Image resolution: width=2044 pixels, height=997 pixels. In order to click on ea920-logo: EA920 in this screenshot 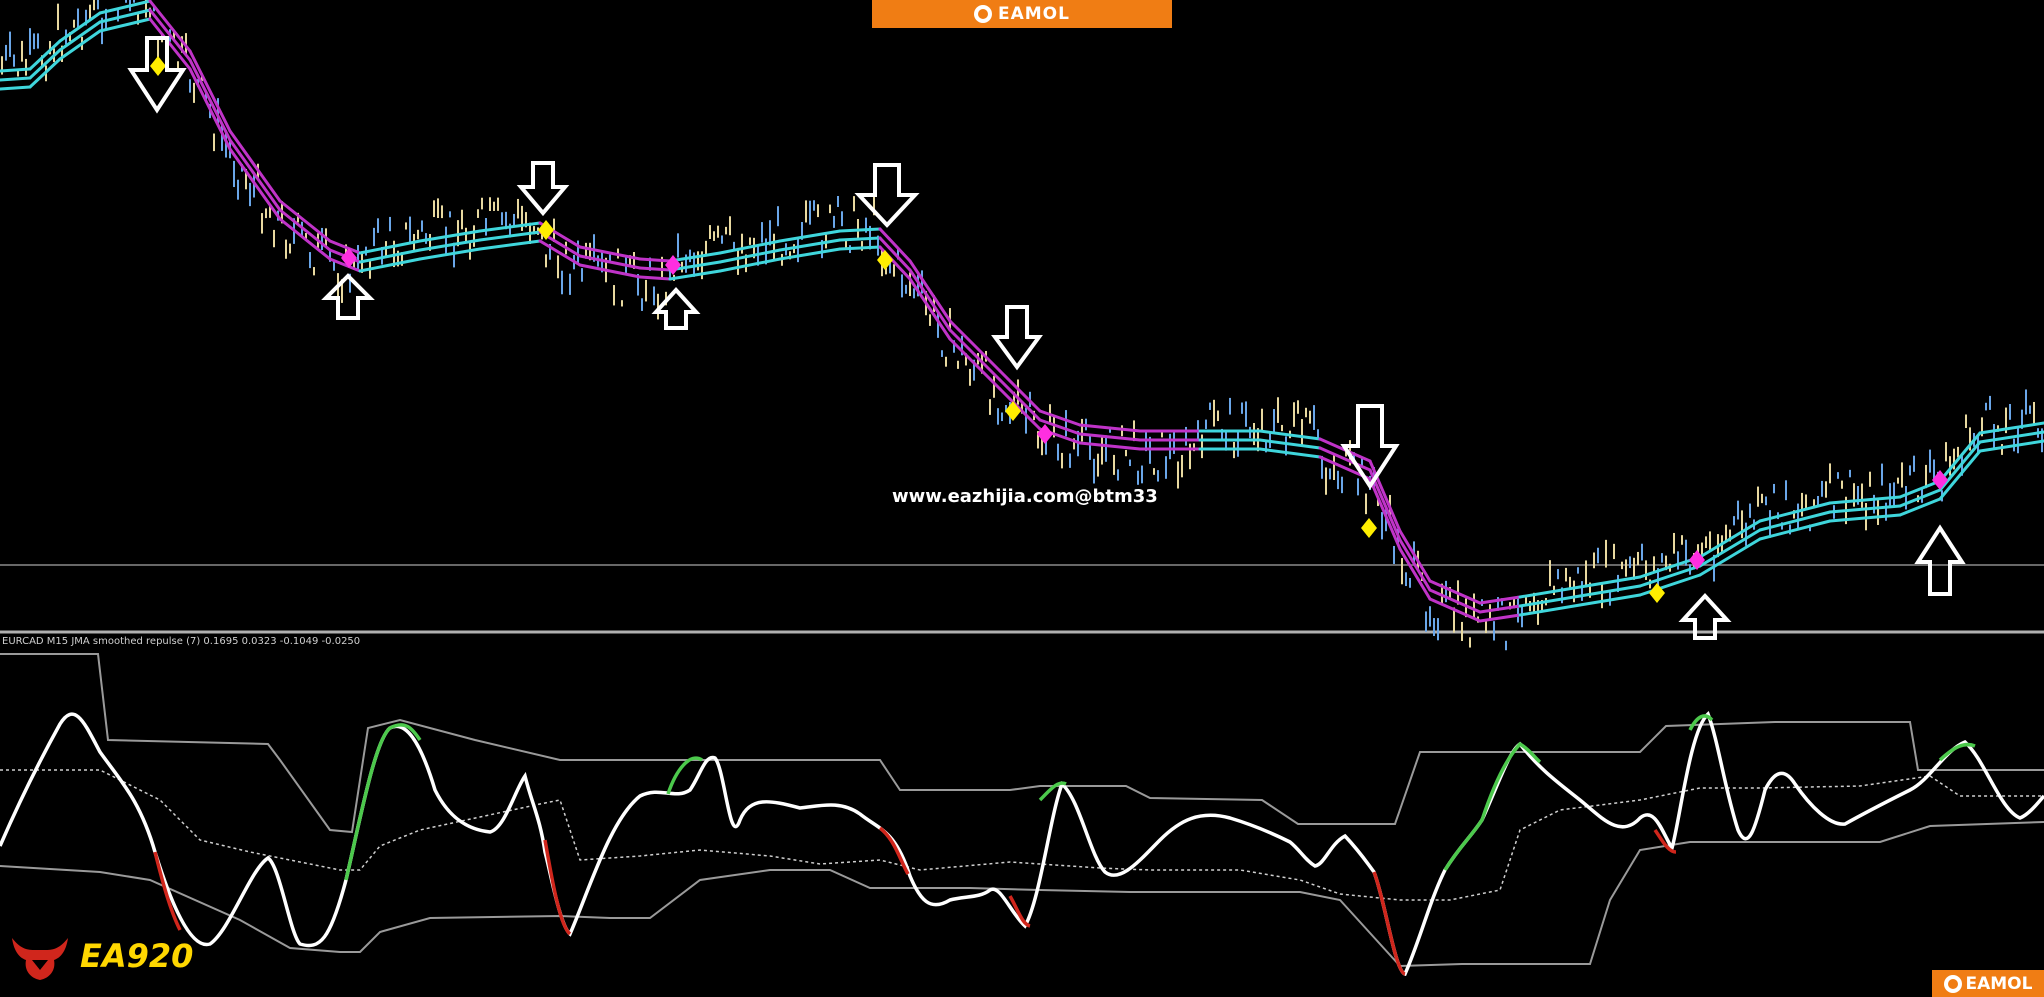, I will do `click(100, 956)`.